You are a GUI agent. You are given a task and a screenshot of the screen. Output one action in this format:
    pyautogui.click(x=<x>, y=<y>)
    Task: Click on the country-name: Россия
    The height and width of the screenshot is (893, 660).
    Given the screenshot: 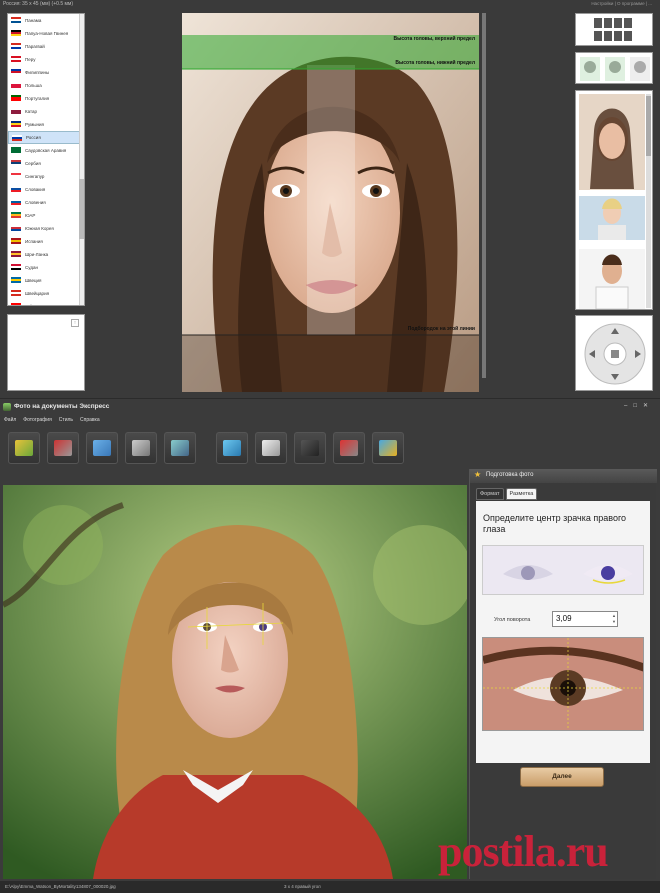 What is the action you would take?
    pyautogui.click(x=33, y=137)
    